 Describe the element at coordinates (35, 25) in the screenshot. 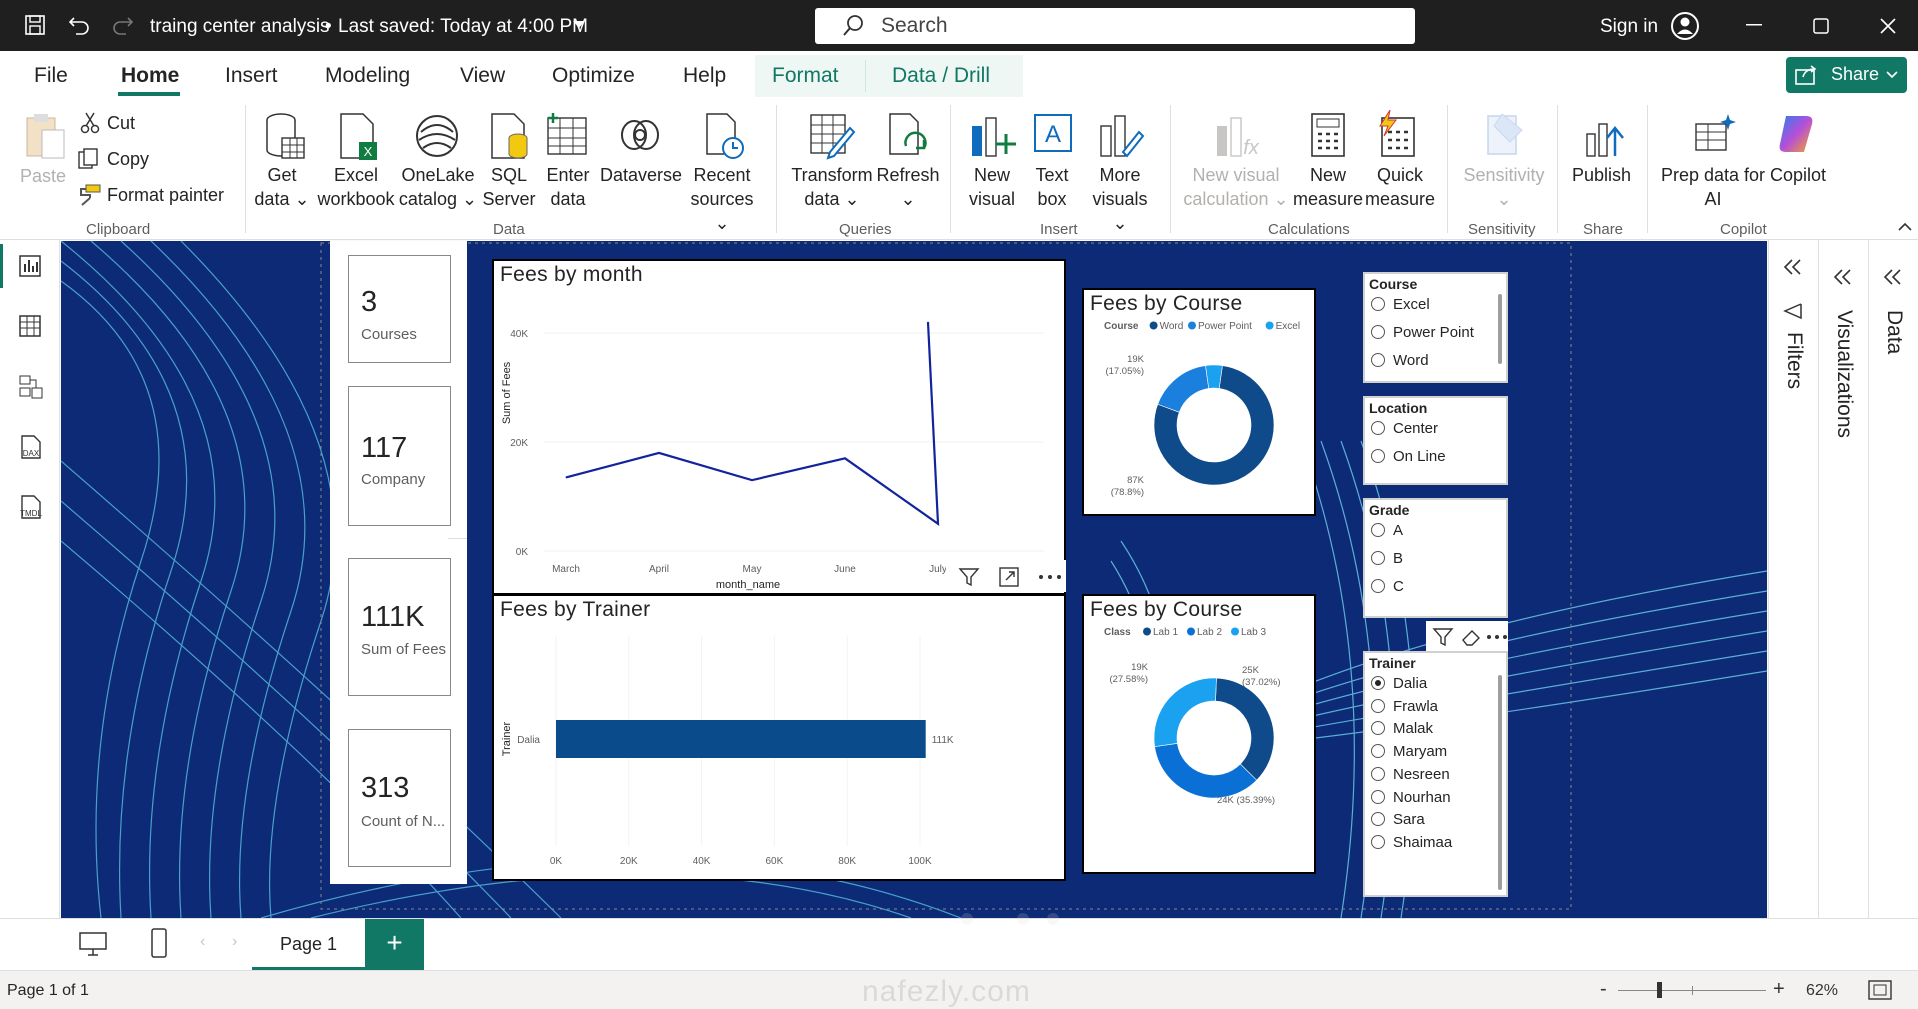

I see `save-icon` at that location.